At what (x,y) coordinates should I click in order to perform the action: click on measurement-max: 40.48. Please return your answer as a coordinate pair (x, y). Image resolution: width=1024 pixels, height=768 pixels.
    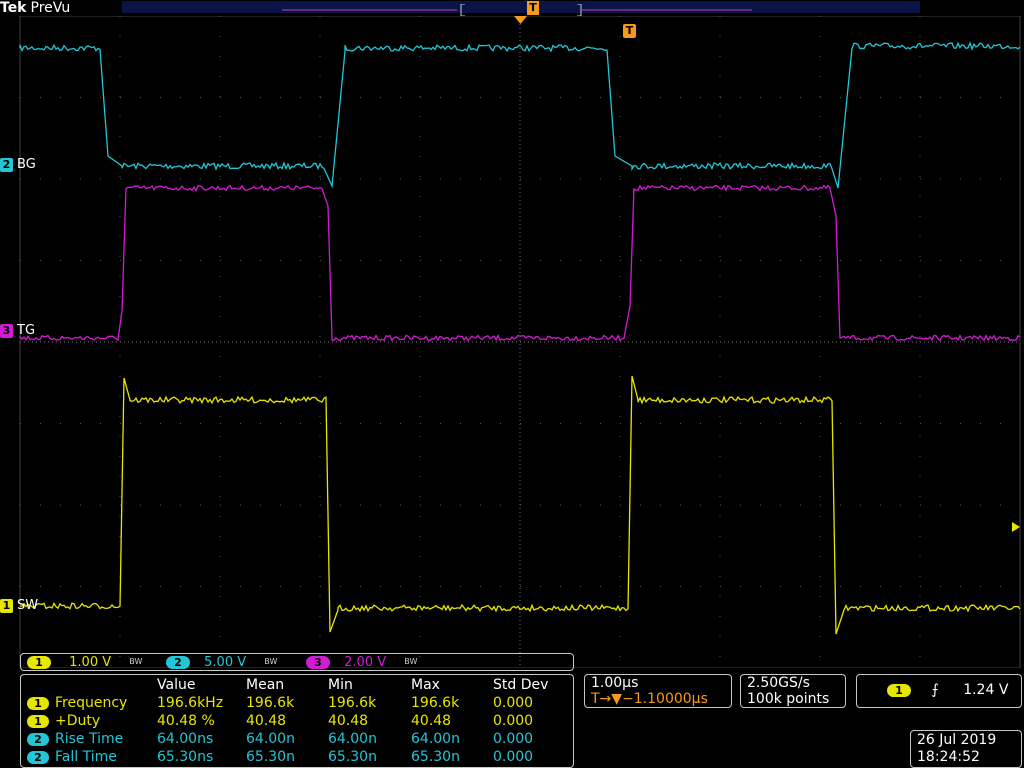
    Looking at the image, I should click on (431, 721).